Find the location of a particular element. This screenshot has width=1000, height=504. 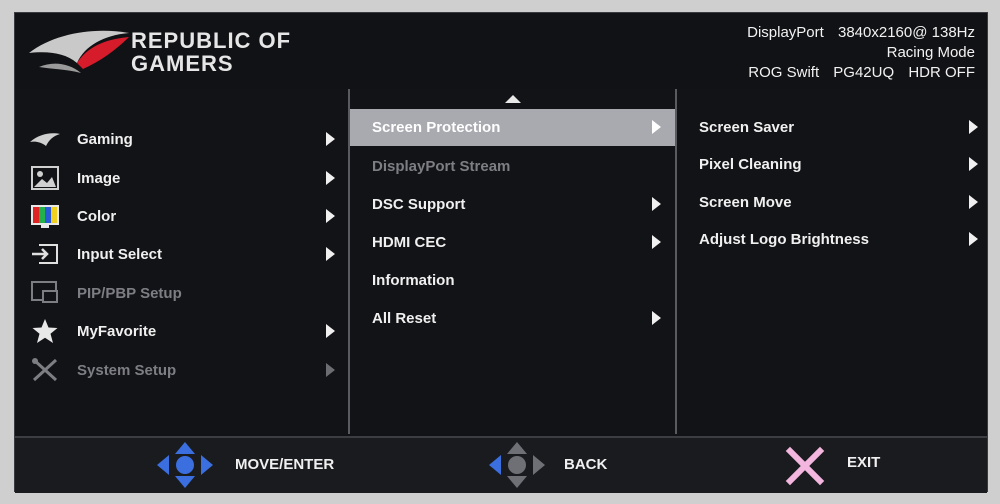

submenu-item-label: DisplayPort Stream is located at coordinates (441, 166).